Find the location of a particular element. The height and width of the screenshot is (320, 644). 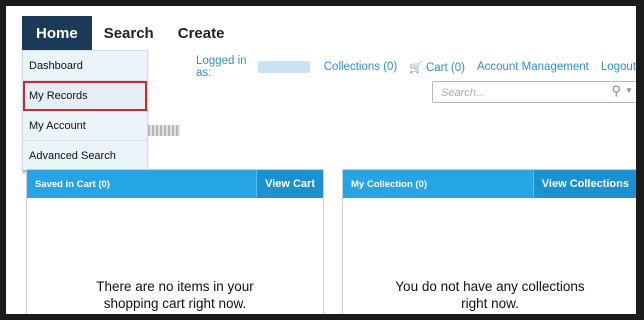

redacted-username is located at coordinates (283, 67).